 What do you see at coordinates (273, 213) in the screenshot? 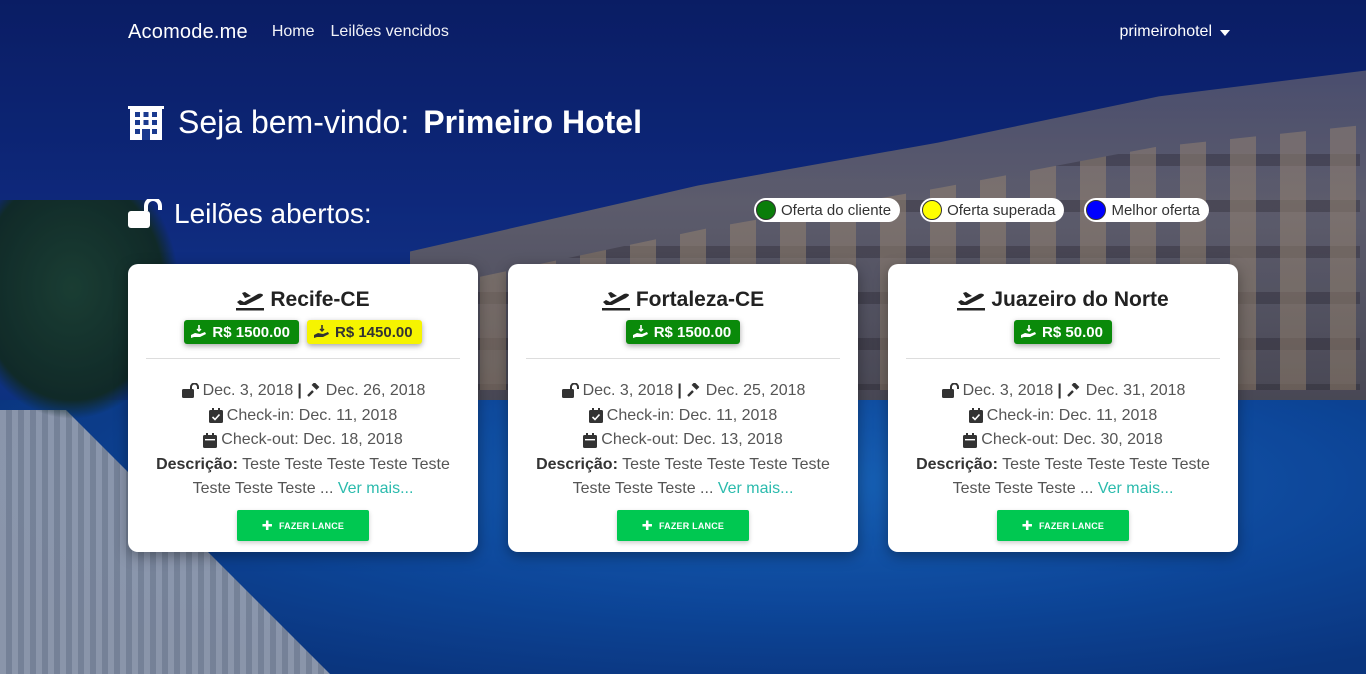
I see `open-auctions-title: Leilões abertos:` at bounding box center [273, 213].